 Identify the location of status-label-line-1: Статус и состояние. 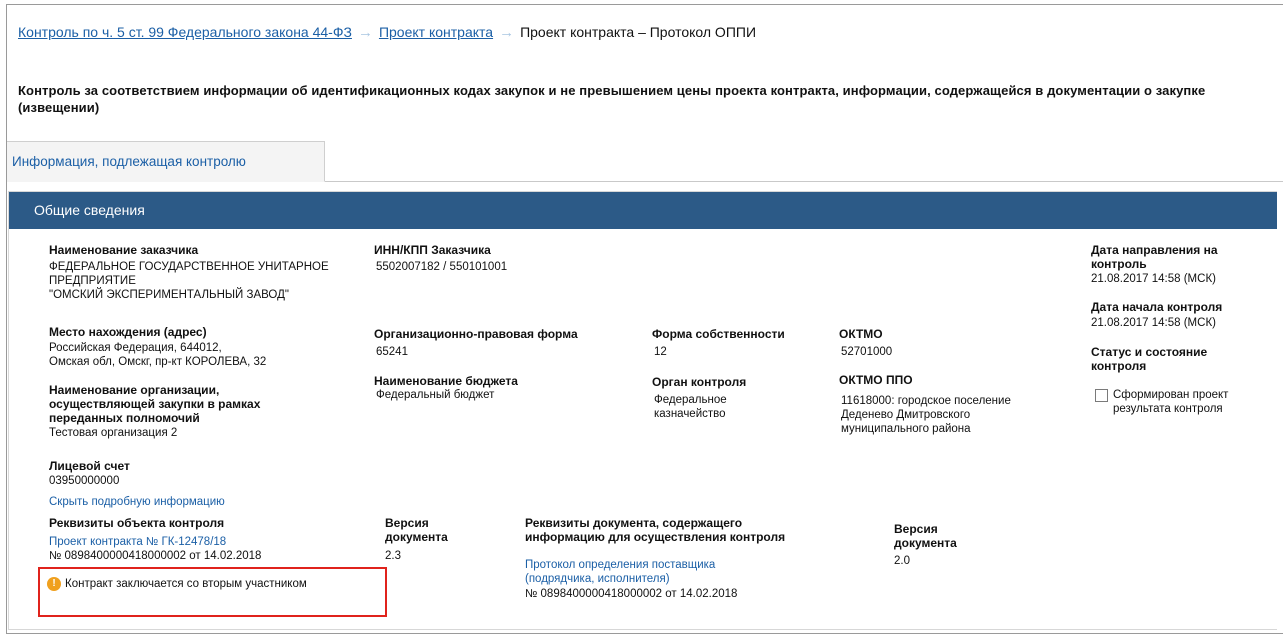
(1149, 352).